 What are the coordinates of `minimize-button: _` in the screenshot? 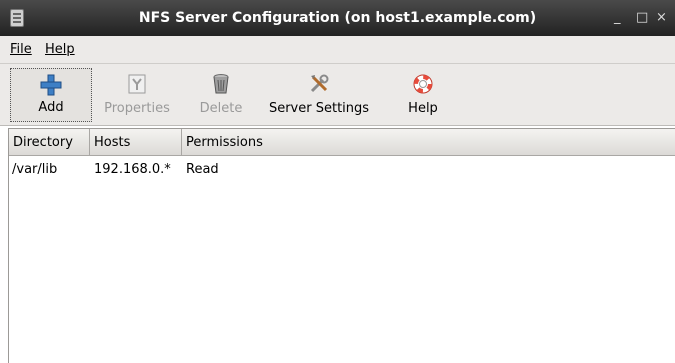 It's located at (617, 17).